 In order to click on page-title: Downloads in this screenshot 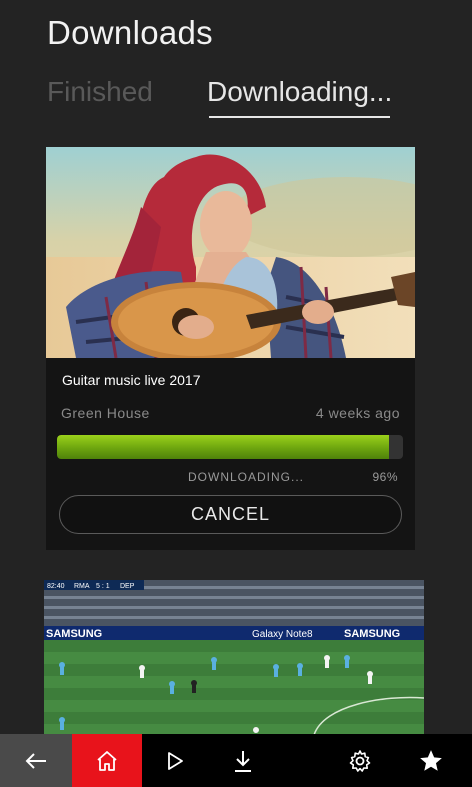, I will do `click(130, 32)`.